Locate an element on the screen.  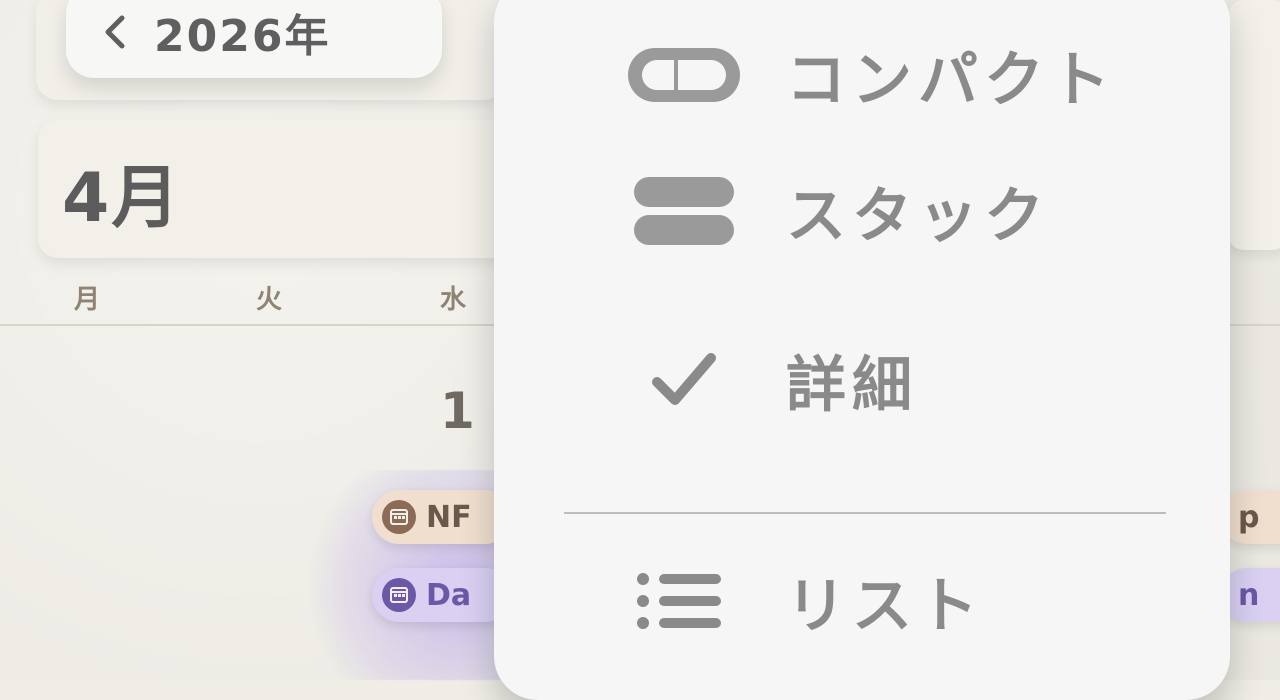
event-title: p is located at coordinates (1249, 517).